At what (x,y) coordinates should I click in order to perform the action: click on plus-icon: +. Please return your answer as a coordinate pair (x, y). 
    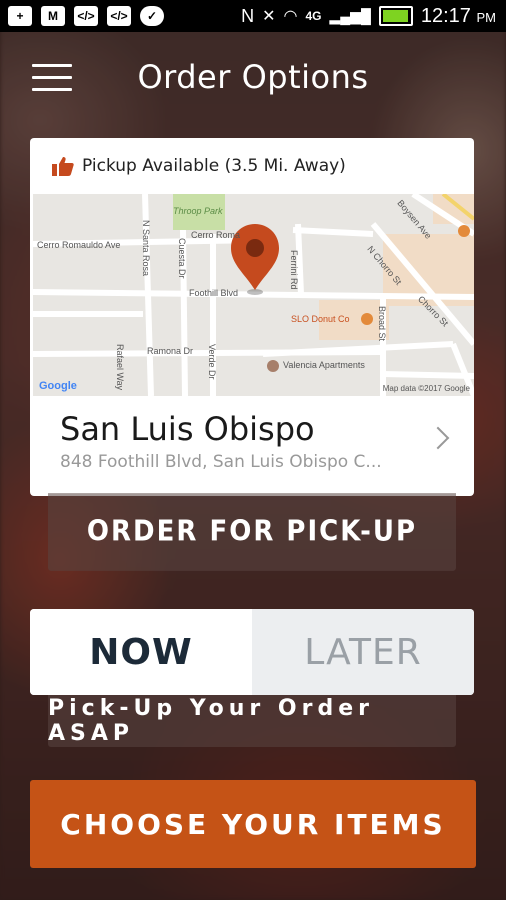
    Looking at the image, I should click on (20, 16).